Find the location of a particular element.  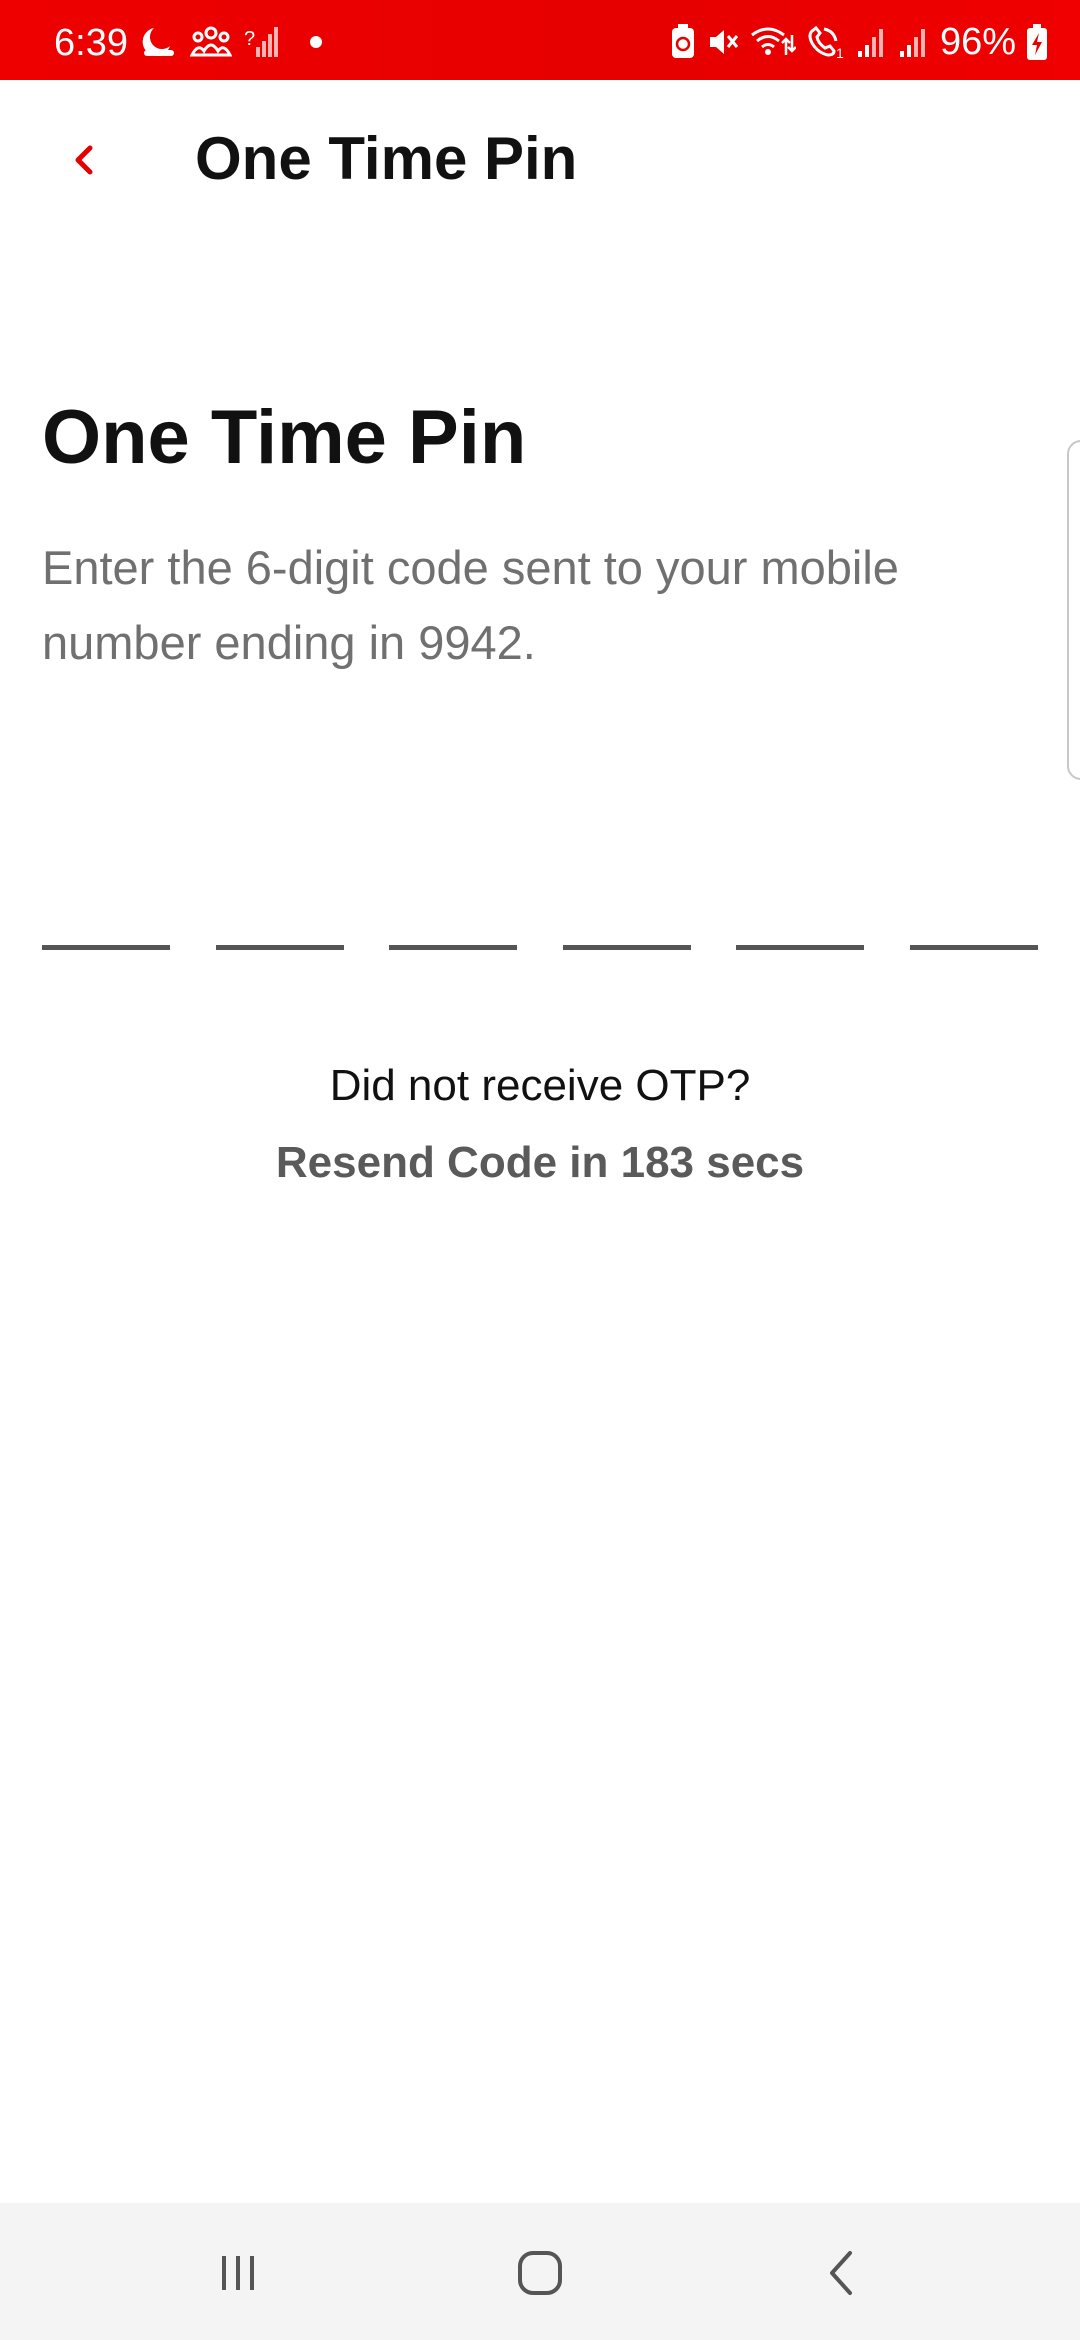

wifi-calling-icon is located at coordinates (773, 41).